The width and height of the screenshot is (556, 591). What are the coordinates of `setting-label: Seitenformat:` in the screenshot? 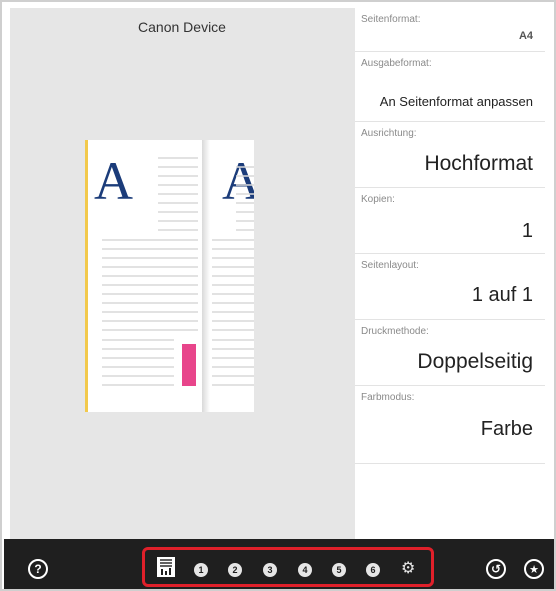 It's located at (391, 19).